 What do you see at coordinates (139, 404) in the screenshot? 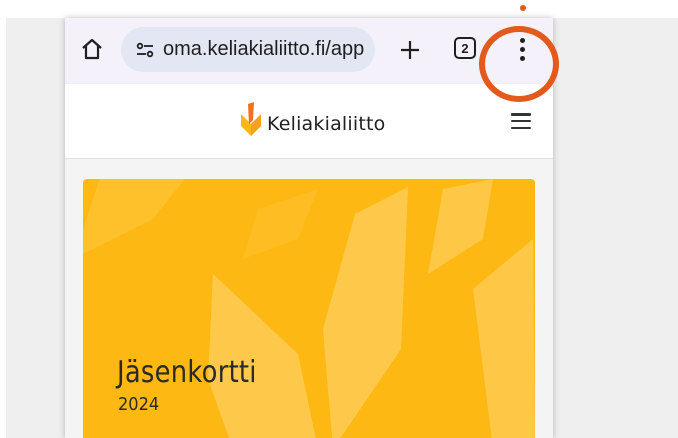
I see `card-year: 2024` at bounding box center [139, 404].